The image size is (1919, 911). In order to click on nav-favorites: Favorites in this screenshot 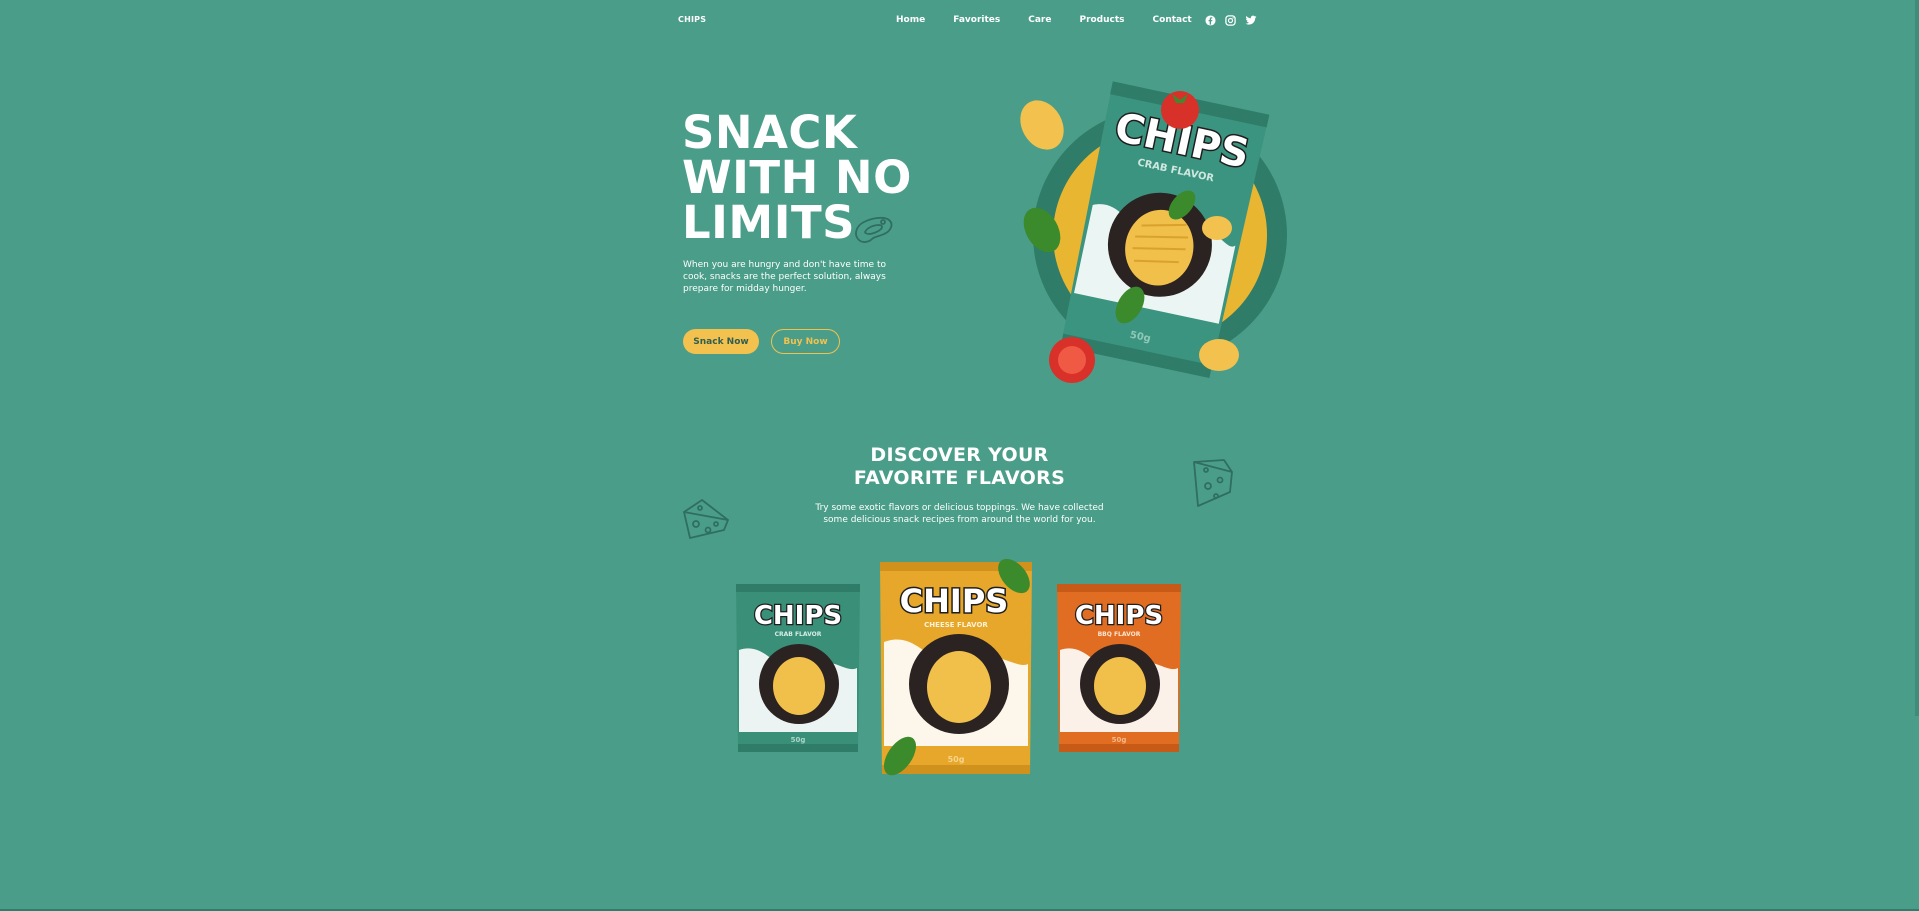, I will do `click(976, 20)`.